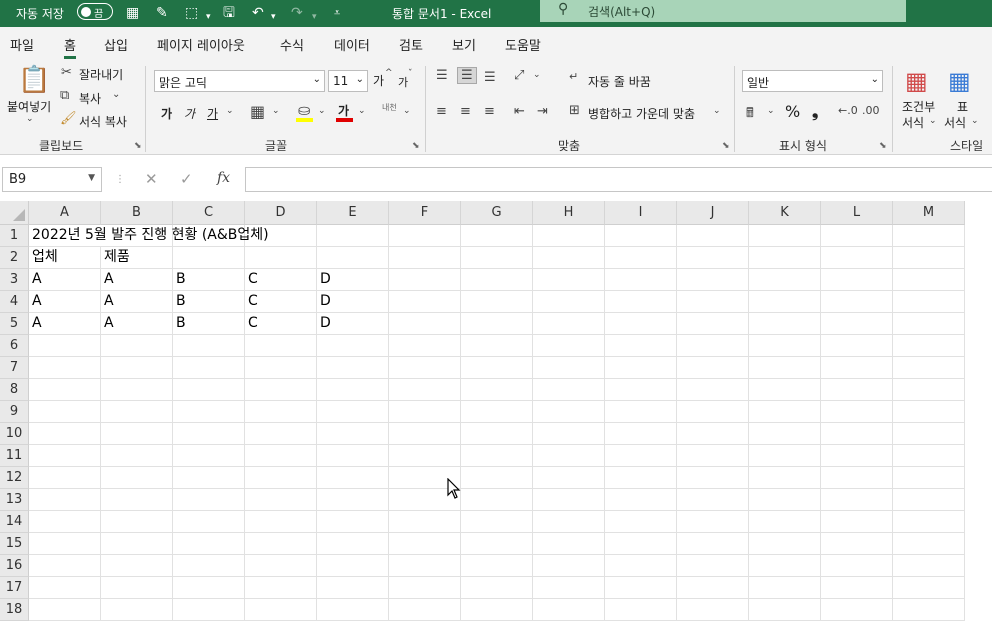 This screenshot has height=630, width=992. Describe the element at coordinates (785, 588) in the screenshot. I see `cell-k17` at that location.